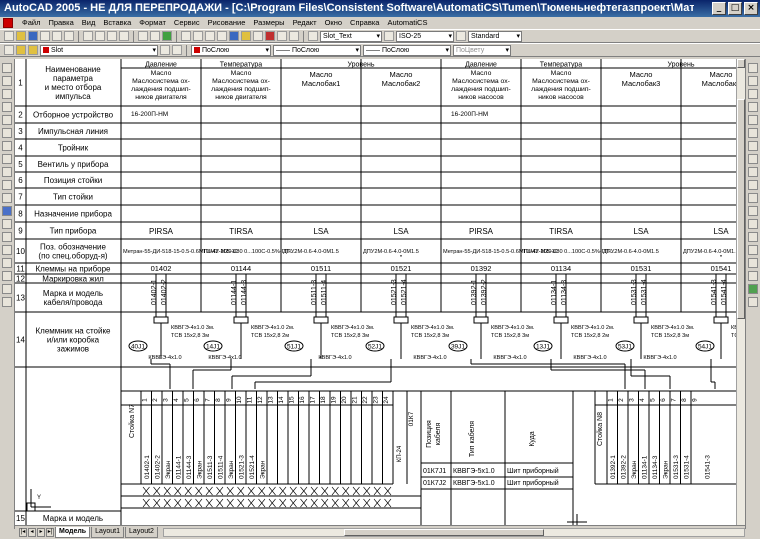 Image resolution: width=760 pixels, height=539 pixels. I want to click on erase-icon, so click(753, 68).